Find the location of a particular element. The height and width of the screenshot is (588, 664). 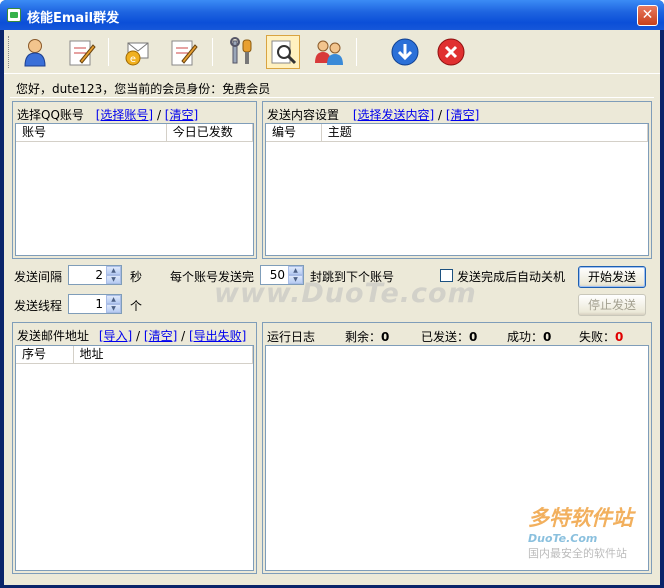

qq-account-list: 账号 今日已发数 is located at coordinates (134, 189).